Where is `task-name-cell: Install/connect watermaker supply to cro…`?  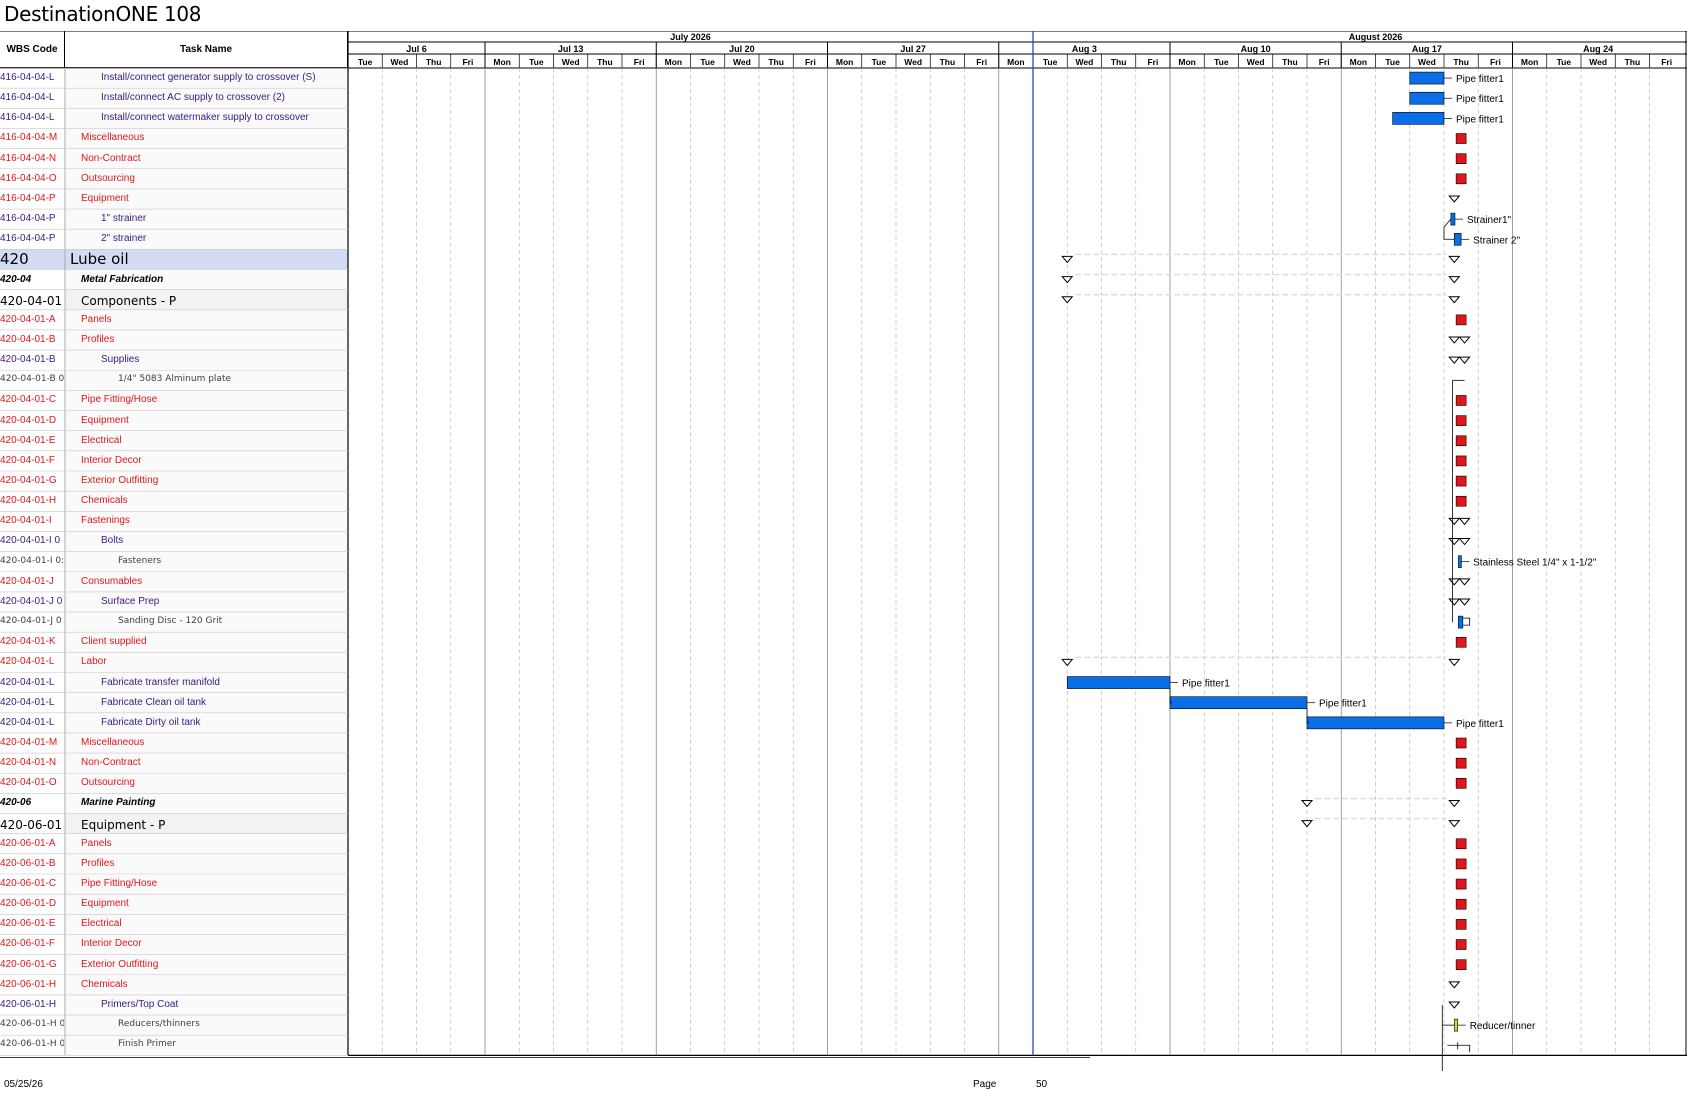 task-name-cell: Install/connect watermaker supply to cro… is located at coordinates (223, 117).